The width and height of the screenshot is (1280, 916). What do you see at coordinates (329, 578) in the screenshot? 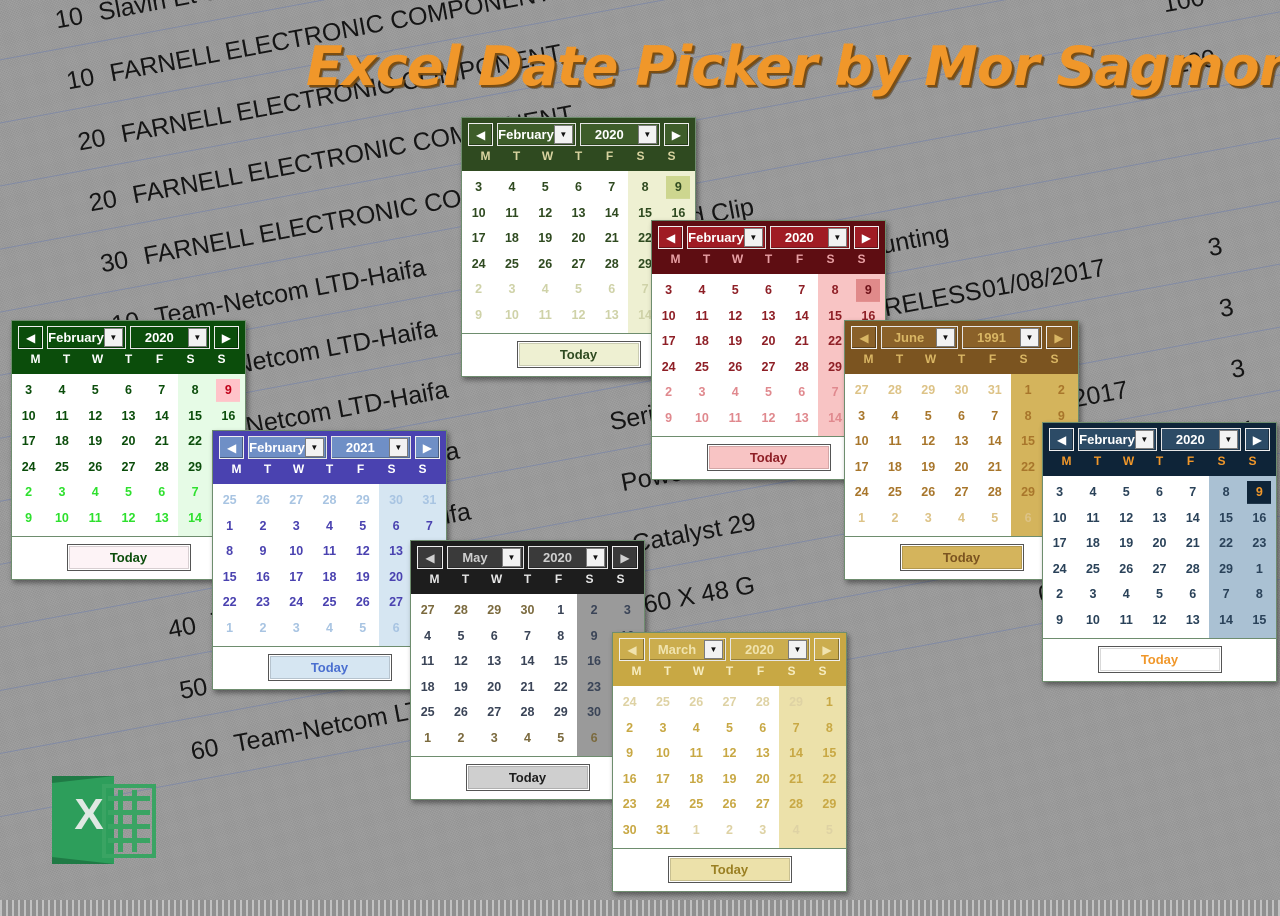
I see `day-cell: 18` at bounding box center [329, 578].